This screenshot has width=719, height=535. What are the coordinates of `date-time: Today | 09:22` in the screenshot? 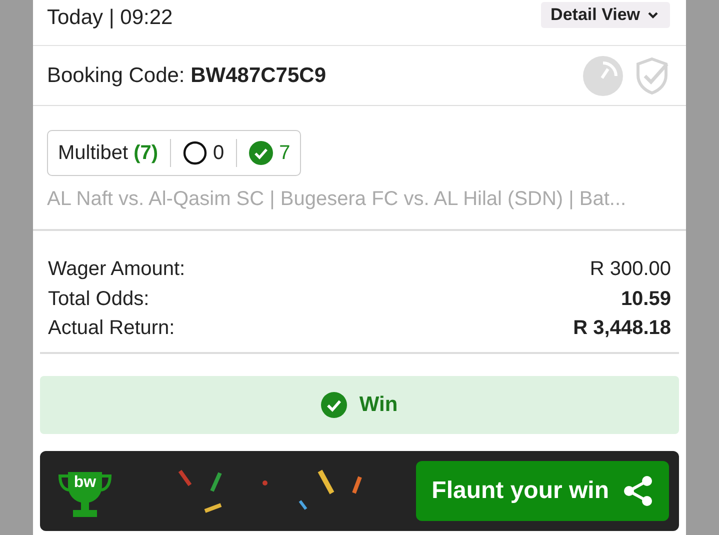 It's located at (110, 18).